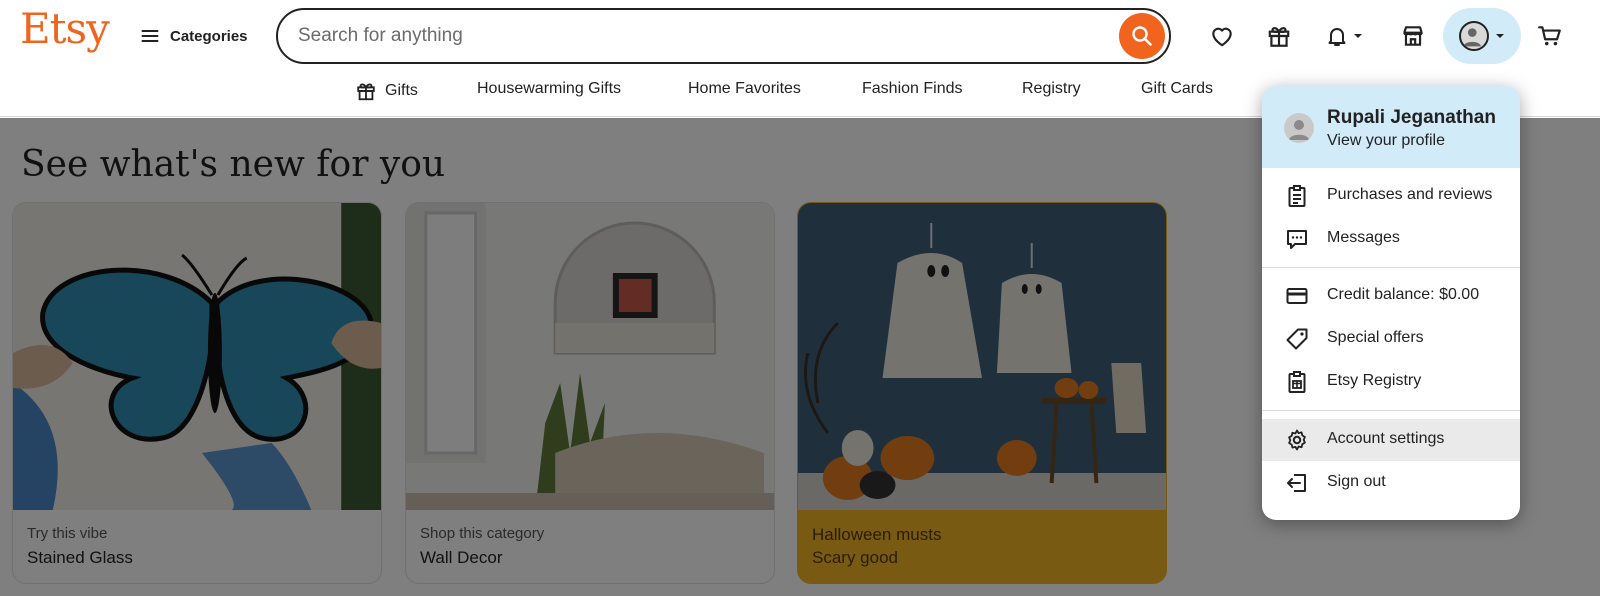  What do you see at coordinates (150, 36) in the screenshot?
I see `menu-icon` at bounding box center [150, 36].